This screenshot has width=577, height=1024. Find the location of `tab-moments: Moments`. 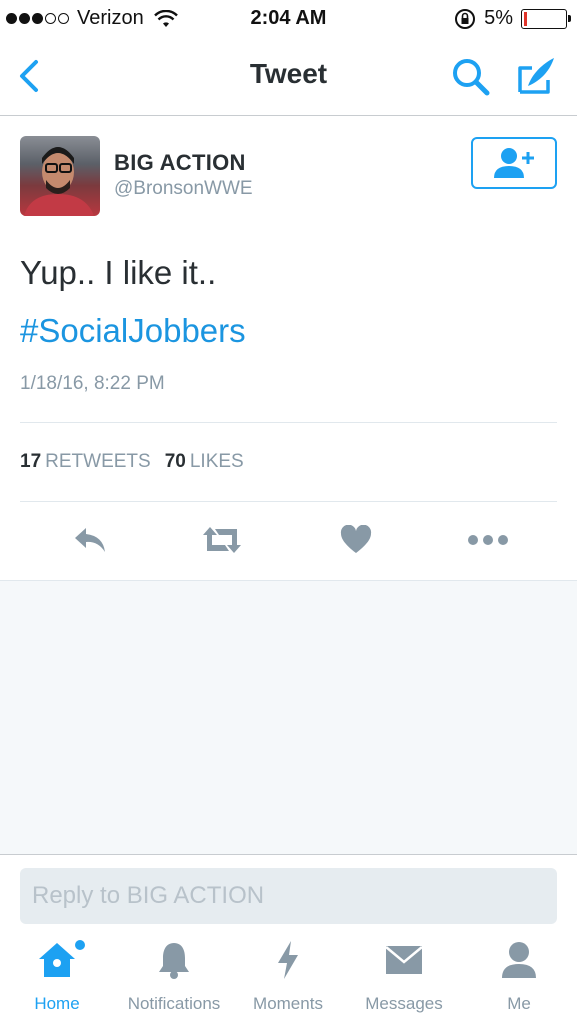

tab-moments: Moments is located at coordinates (288, 977).